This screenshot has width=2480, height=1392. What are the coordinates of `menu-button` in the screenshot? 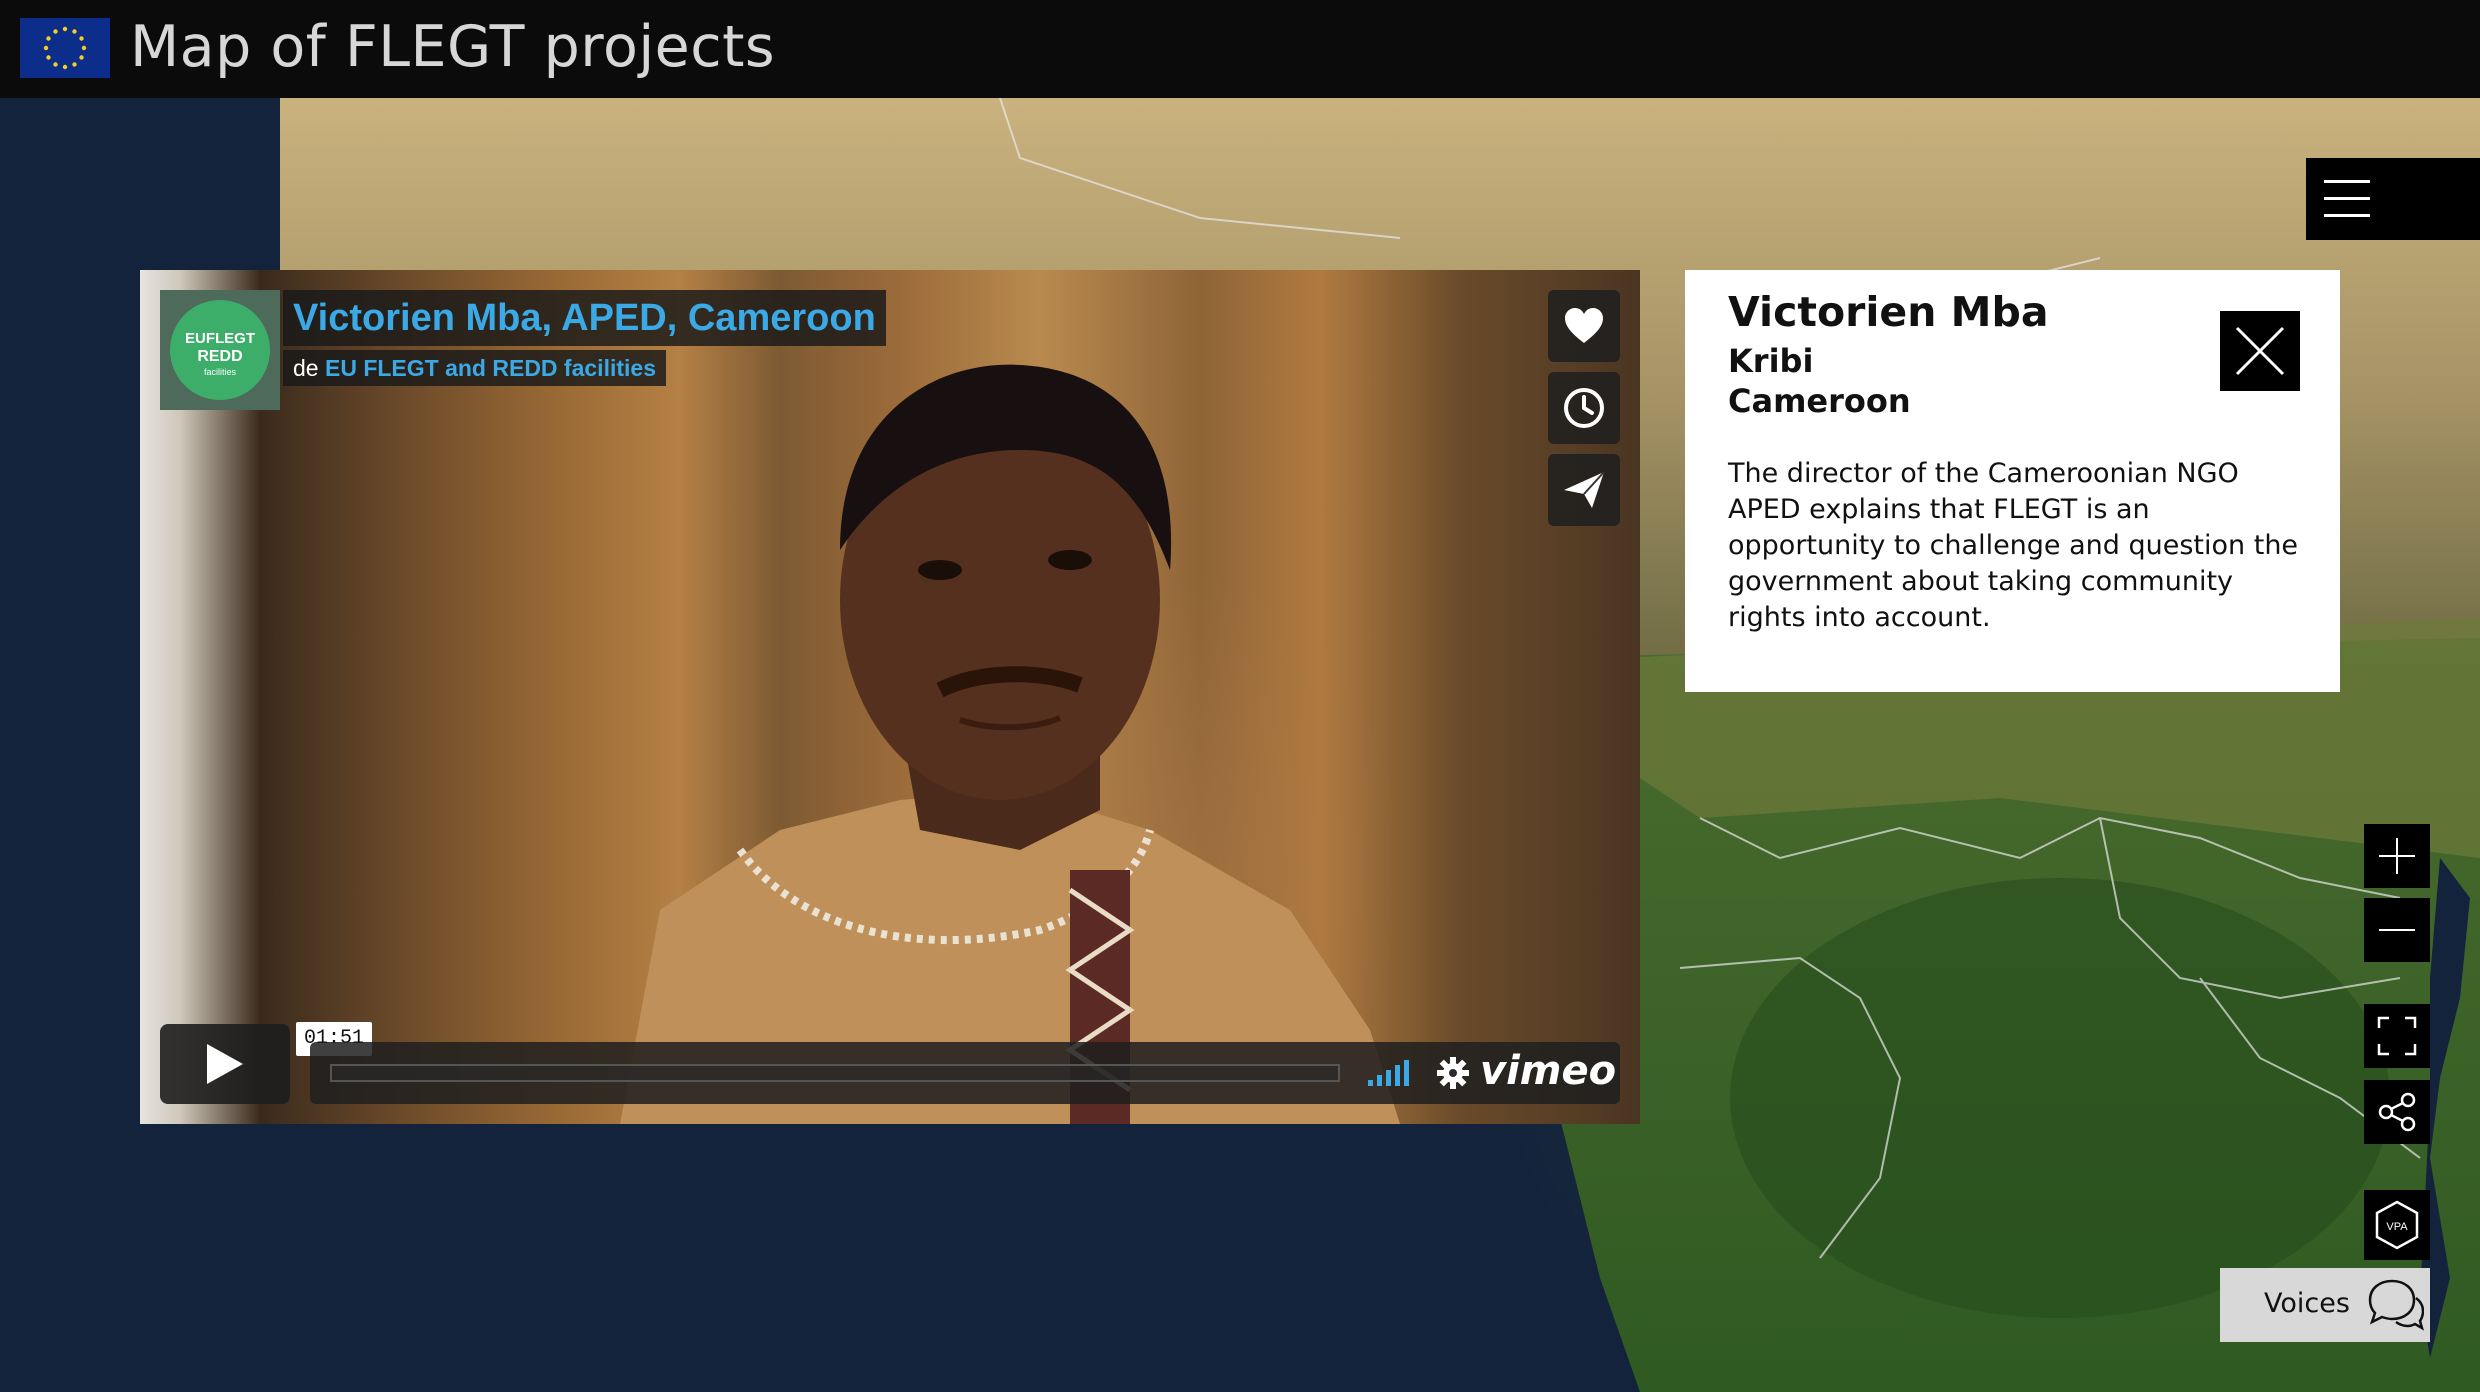 It's located at (2393, 199).